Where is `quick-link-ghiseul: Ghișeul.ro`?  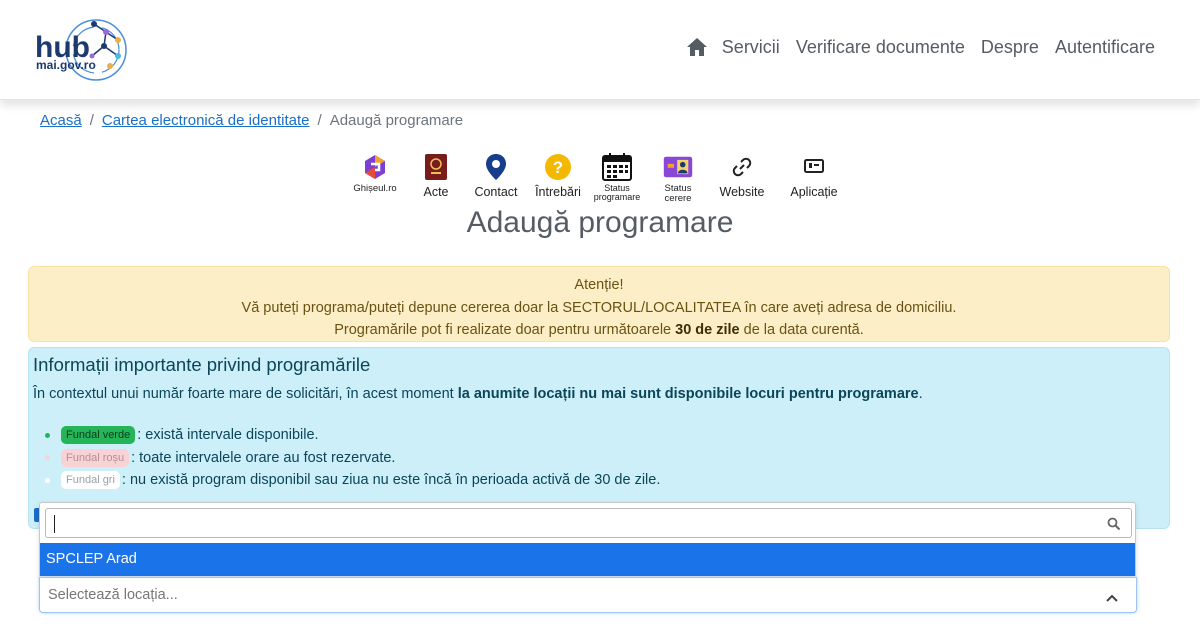 quick-link-ghiseul: Ghișeul.ro is located at coordinates (375, 173).